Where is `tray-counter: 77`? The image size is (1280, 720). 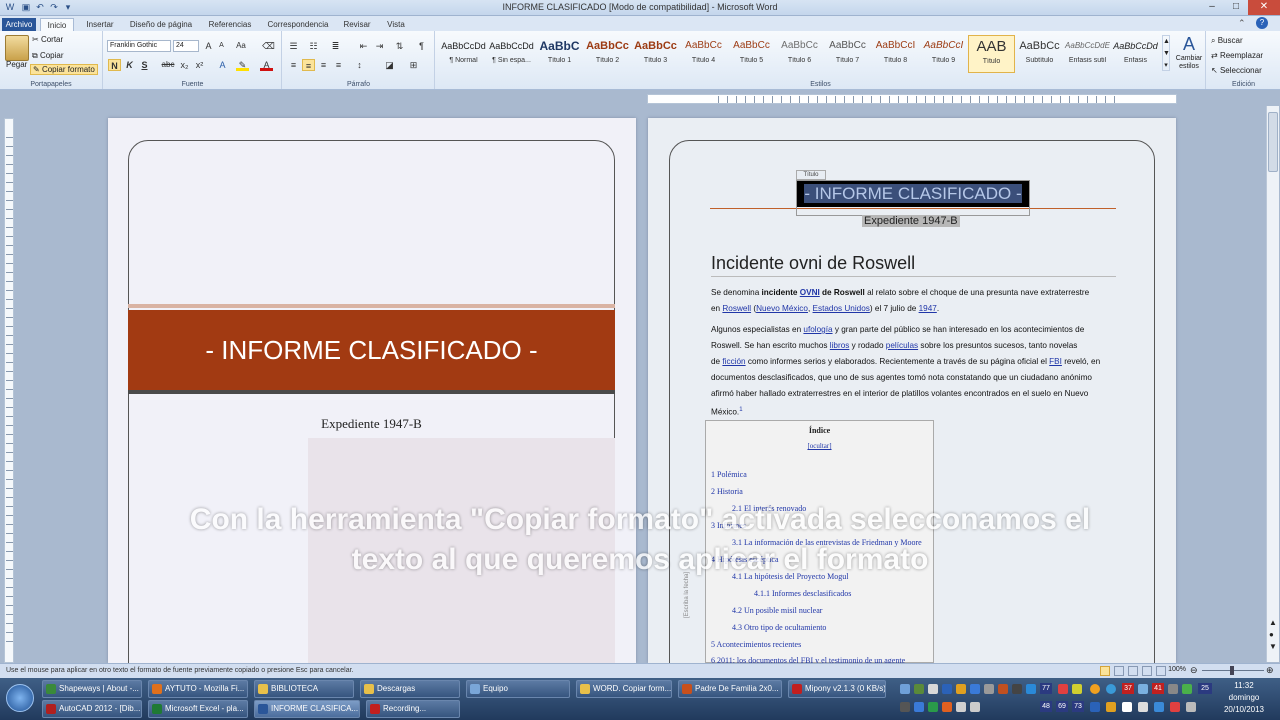
tray-counter: 77 is located at coordinates (1046, 688).